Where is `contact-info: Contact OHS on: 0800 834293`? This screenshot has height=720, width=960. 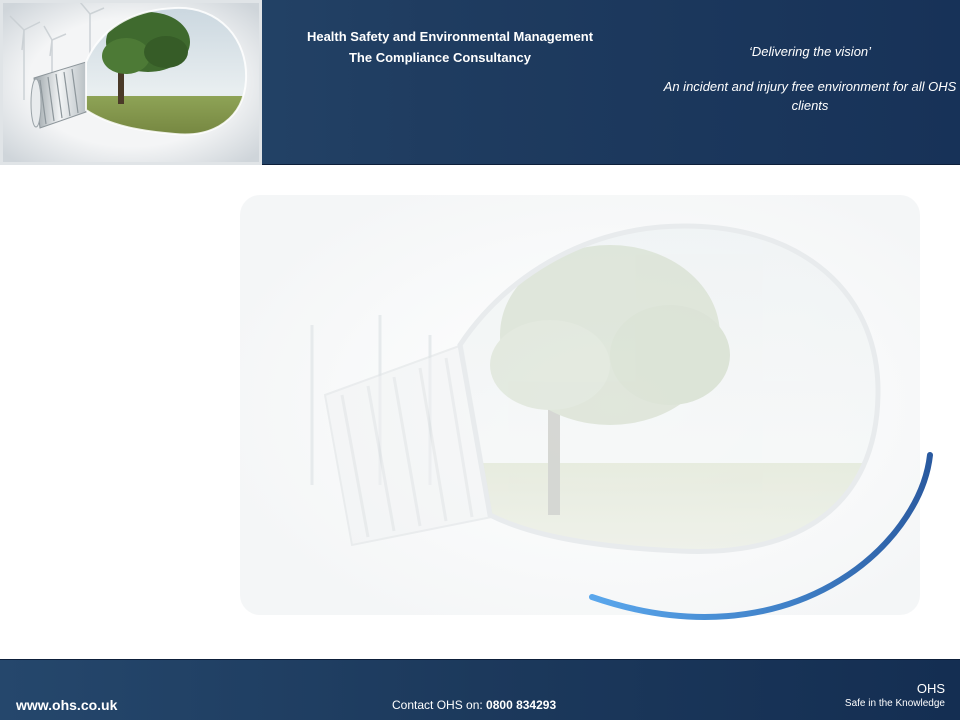
contact-info: Contact OHS on: 0800 834293 is located at coordinates (474, 705).